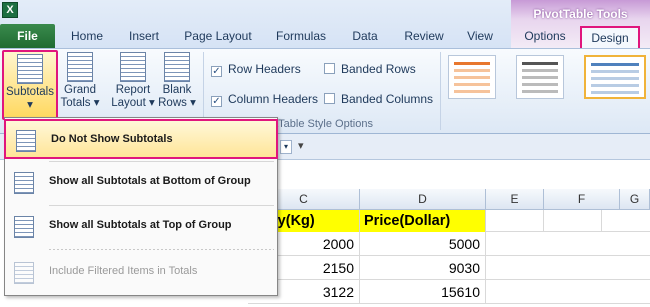 Image resolution: width=650 pixels, height=307 pixels. What do you see at coordinates (10, 10) in the screenshot?
I see `excel-app-icon: X` at bounding box center [10, 10].